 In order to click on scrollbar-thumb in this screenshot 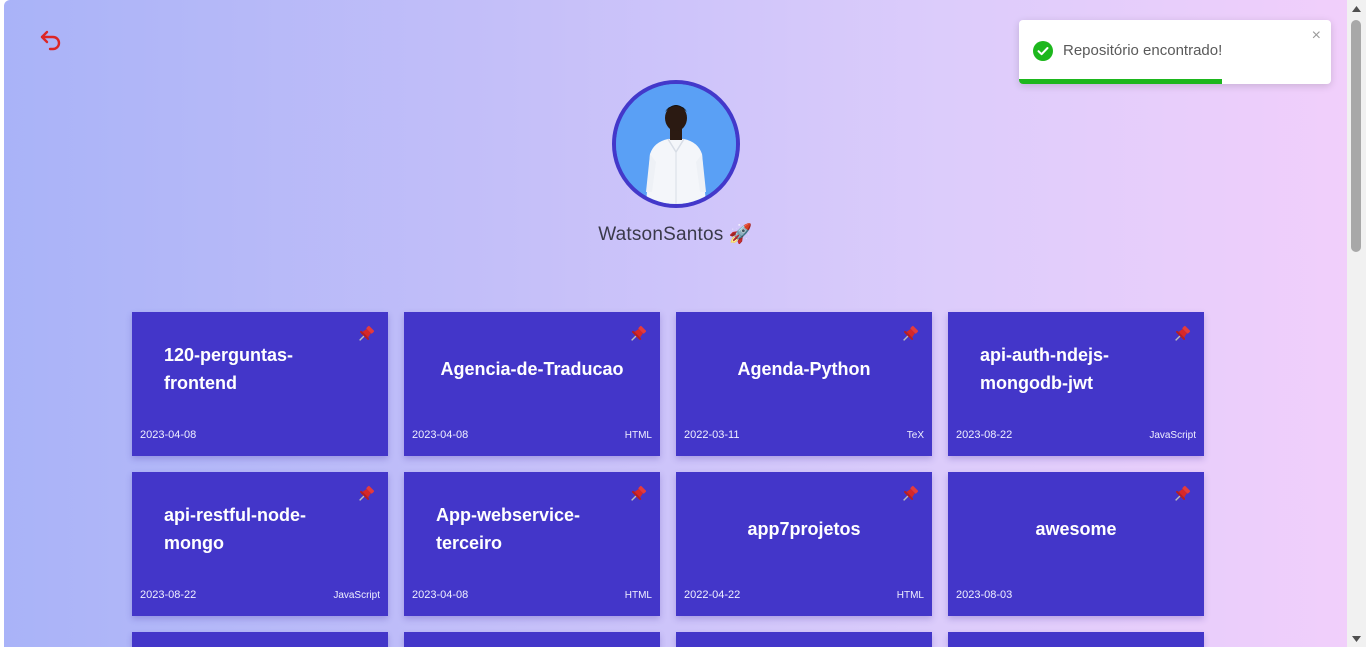, I will do `click(1356, 136)`.